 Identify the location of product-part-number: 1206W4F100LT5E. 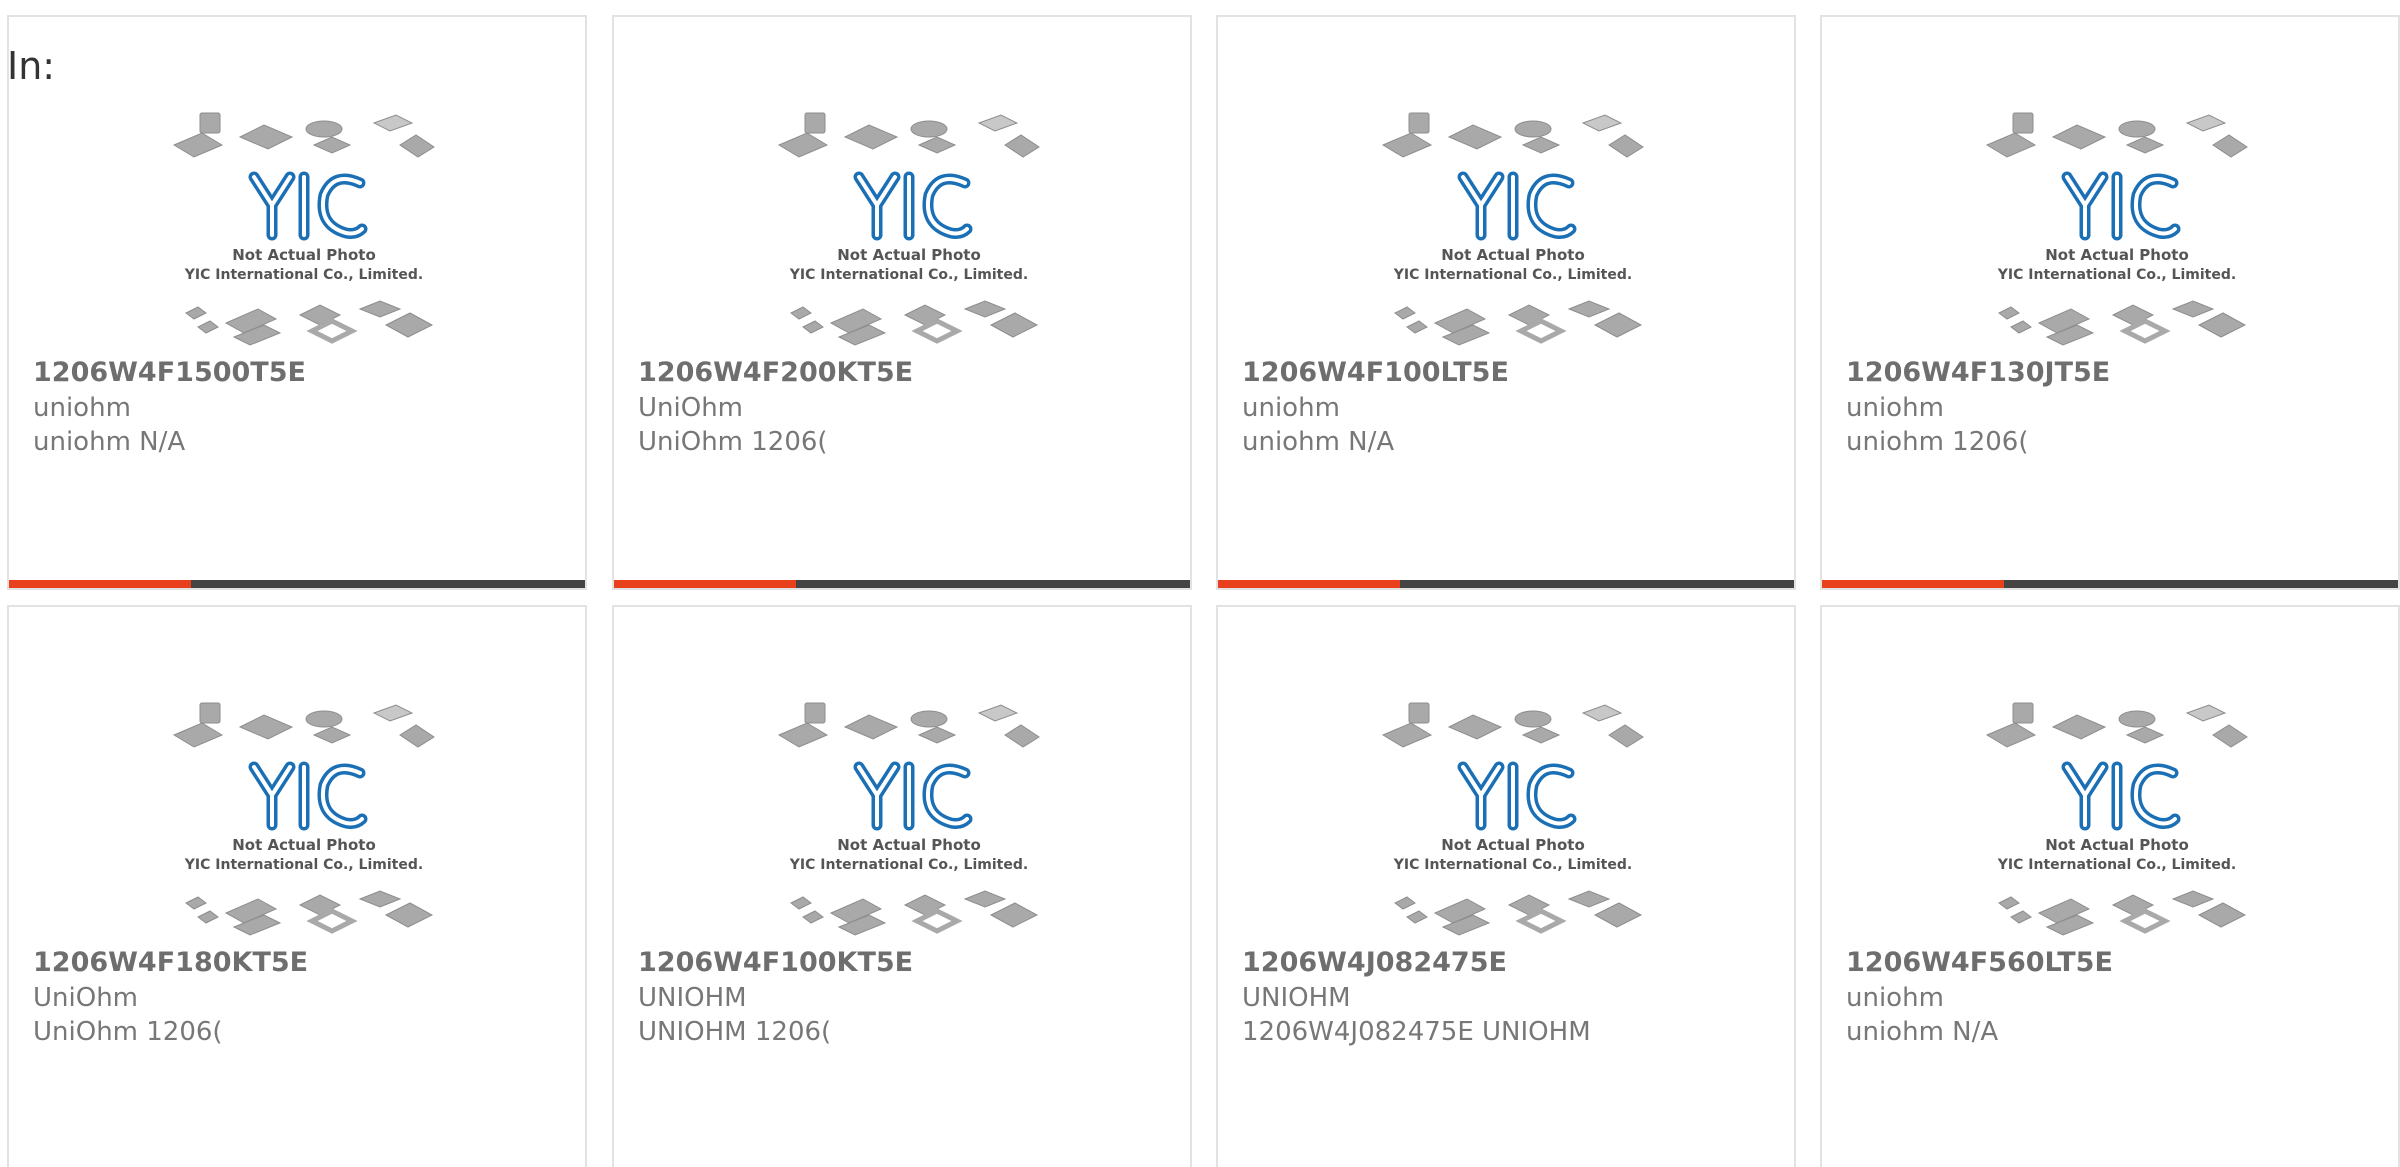
(1375, 372).